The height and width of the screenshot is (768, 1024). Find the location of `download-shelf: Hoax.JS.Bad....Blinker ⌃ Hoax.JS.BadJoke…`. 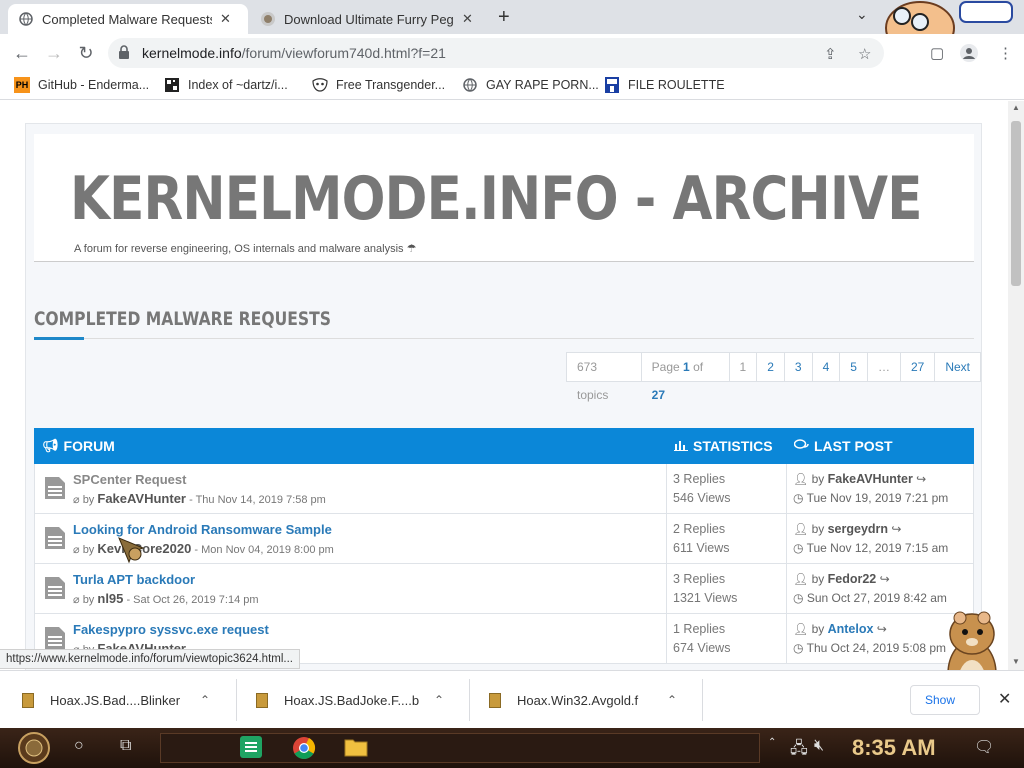

download-shelf: Hoax.JS.Bad....Blinker ⌃ Hoax.JS.BadJoke… is located at coordinates (512, 699).